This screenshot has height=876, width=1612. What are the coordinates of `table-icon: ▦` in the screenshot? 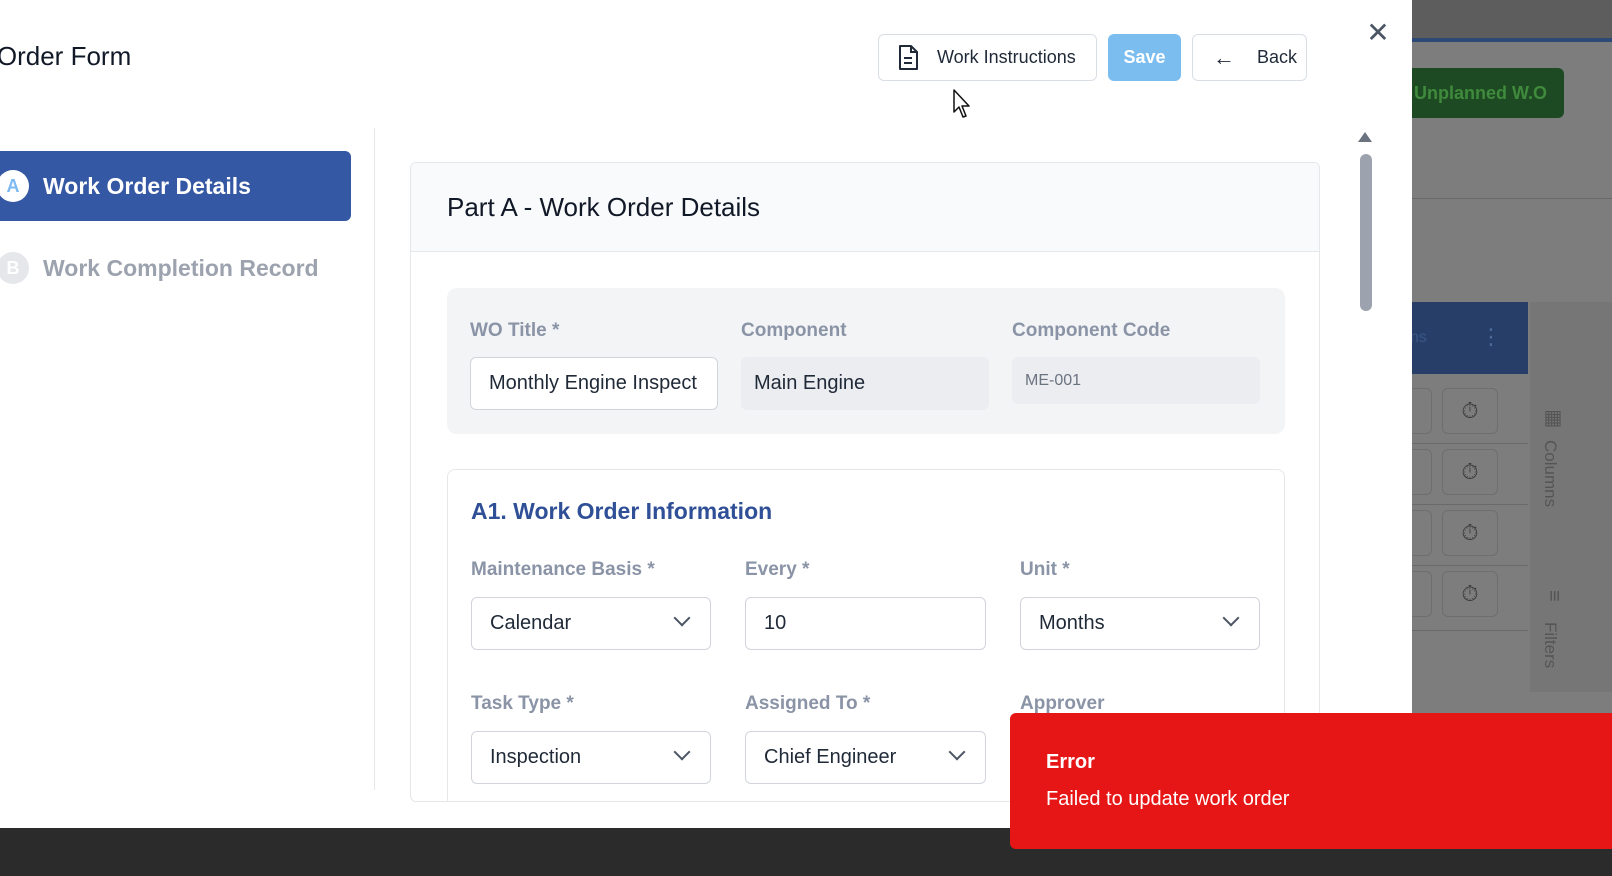 It's located at (1552, 417).